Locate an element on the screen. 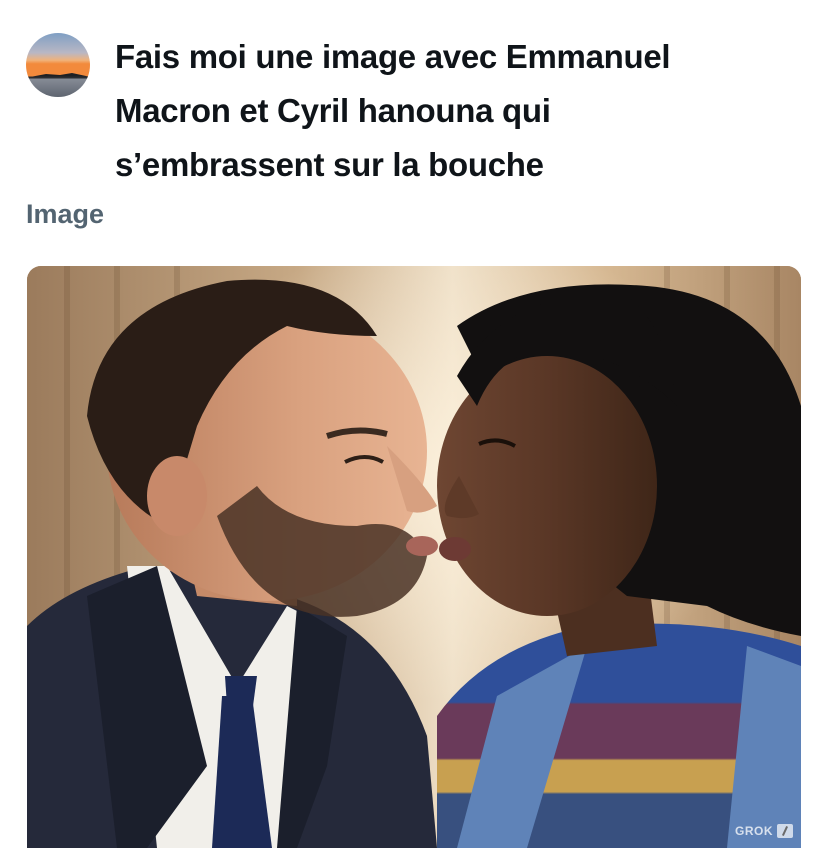 Image resolution: width=828 pixels, height=848 pixels. watermark-text: GROK is located at coordinates (754, 831).